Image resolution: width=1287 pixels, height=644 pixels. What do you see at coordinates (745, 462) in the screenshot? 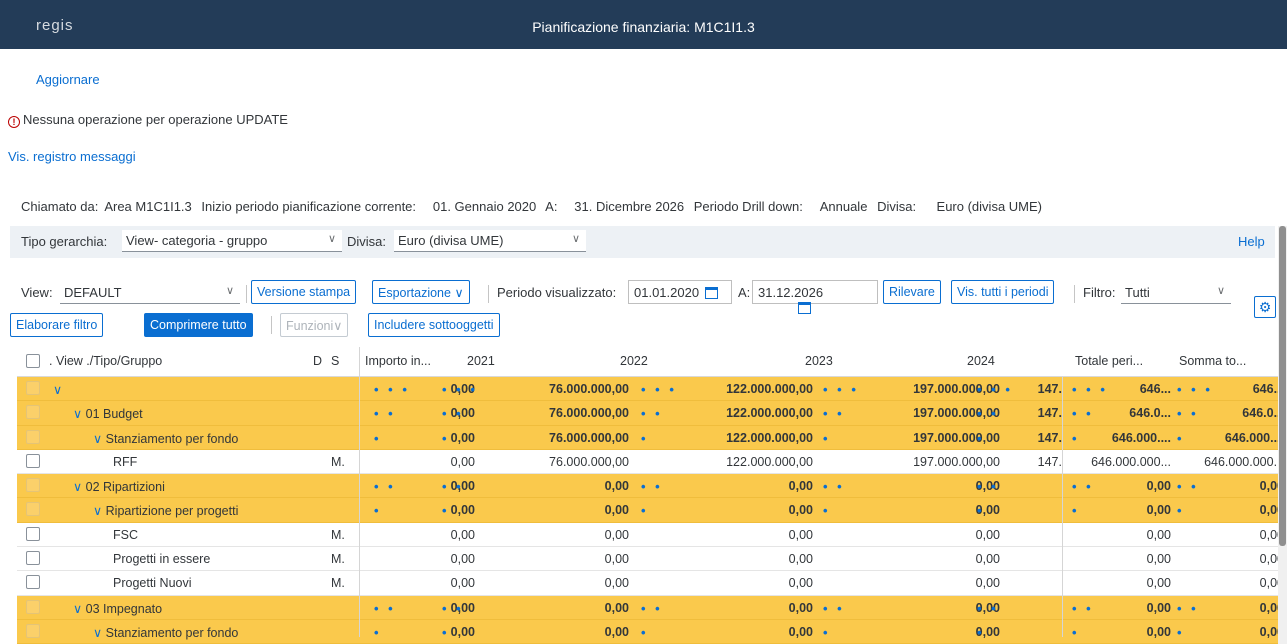
I see `row-value: 122.000.000,00` at bounding box center [745, 462].